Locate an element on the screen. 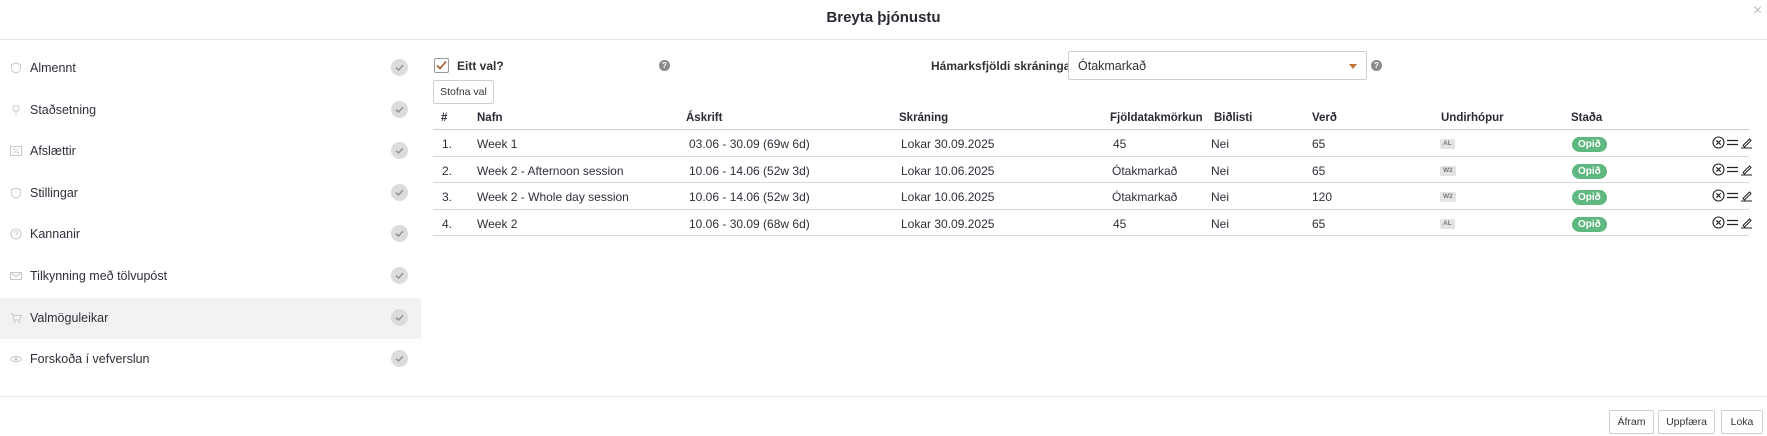 This screenshot has height=436, width=1767. max-registrations-select: Ótakmarkað is located at coordinates (1217, 65).